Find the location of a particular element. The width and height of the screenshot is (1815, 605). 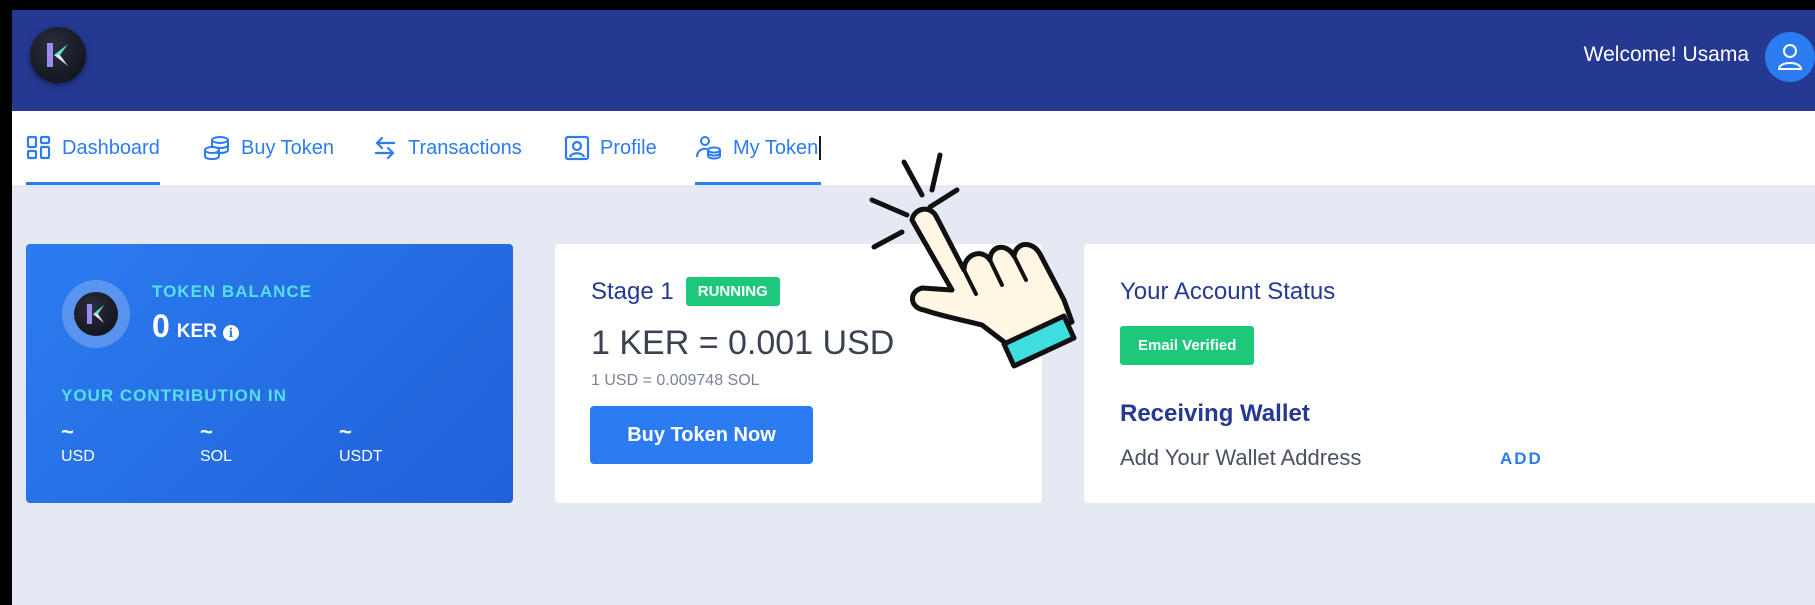

nav-item-buy-token: Buy Token is located at coordinates (268, 148).